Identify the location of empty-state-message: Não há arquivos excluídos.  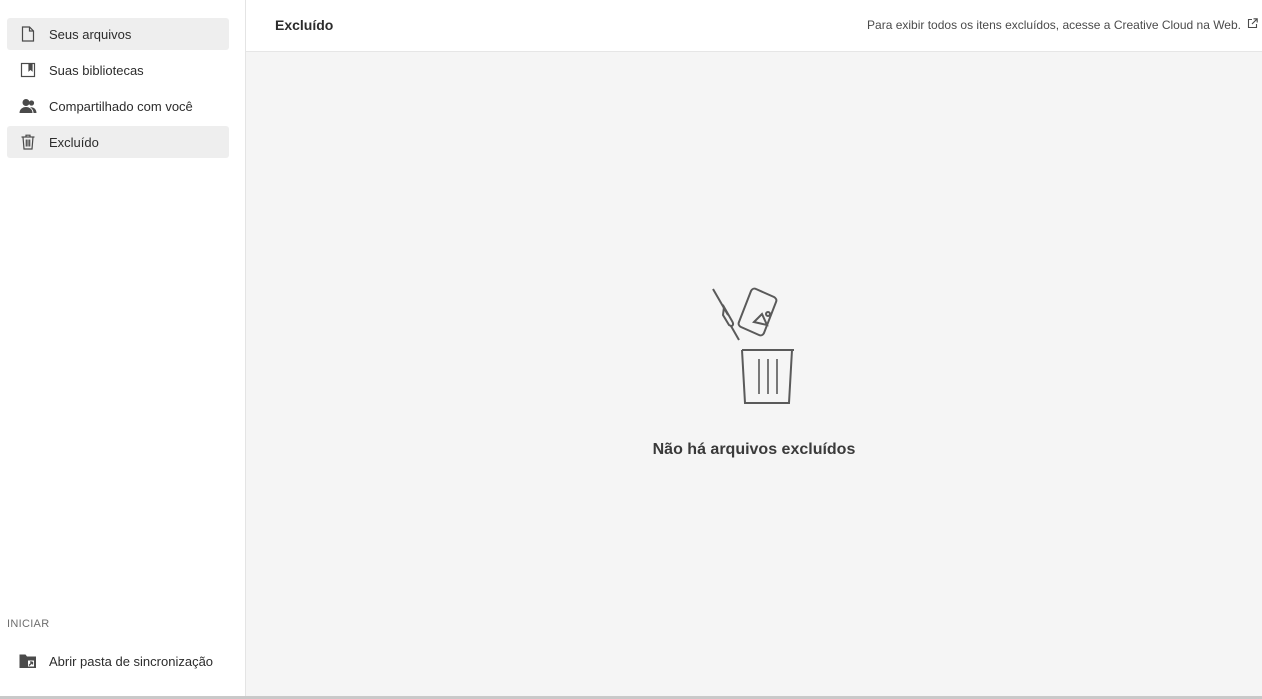
(754, 449).